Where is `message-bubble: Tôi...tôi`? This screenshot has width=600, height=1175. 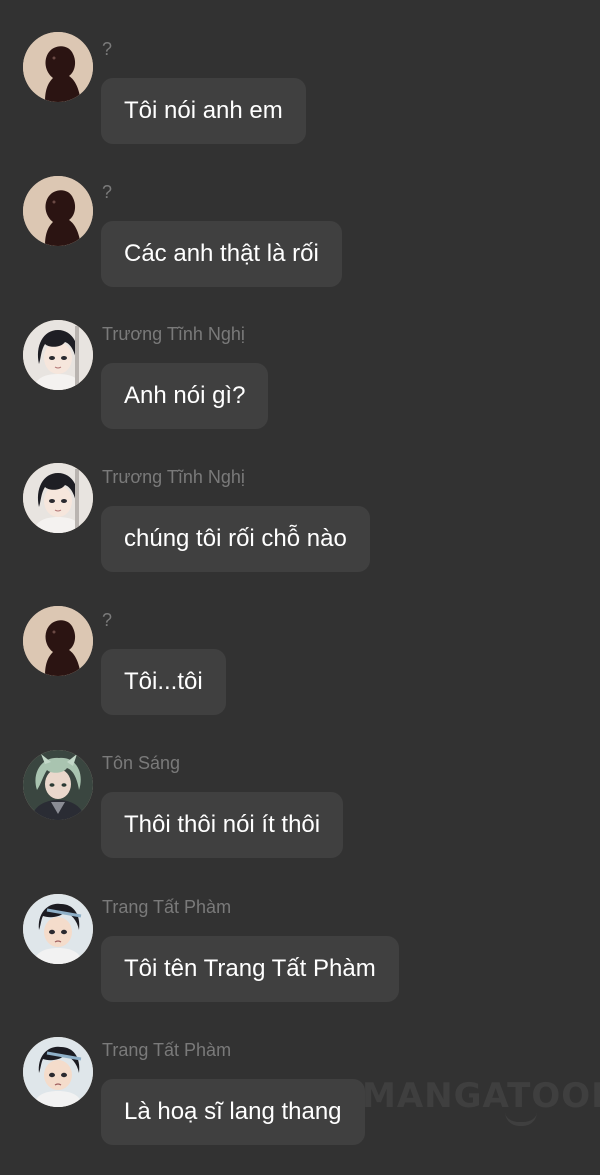 message-bubble: Tôi...tôi is located at coordinates (163, 682).